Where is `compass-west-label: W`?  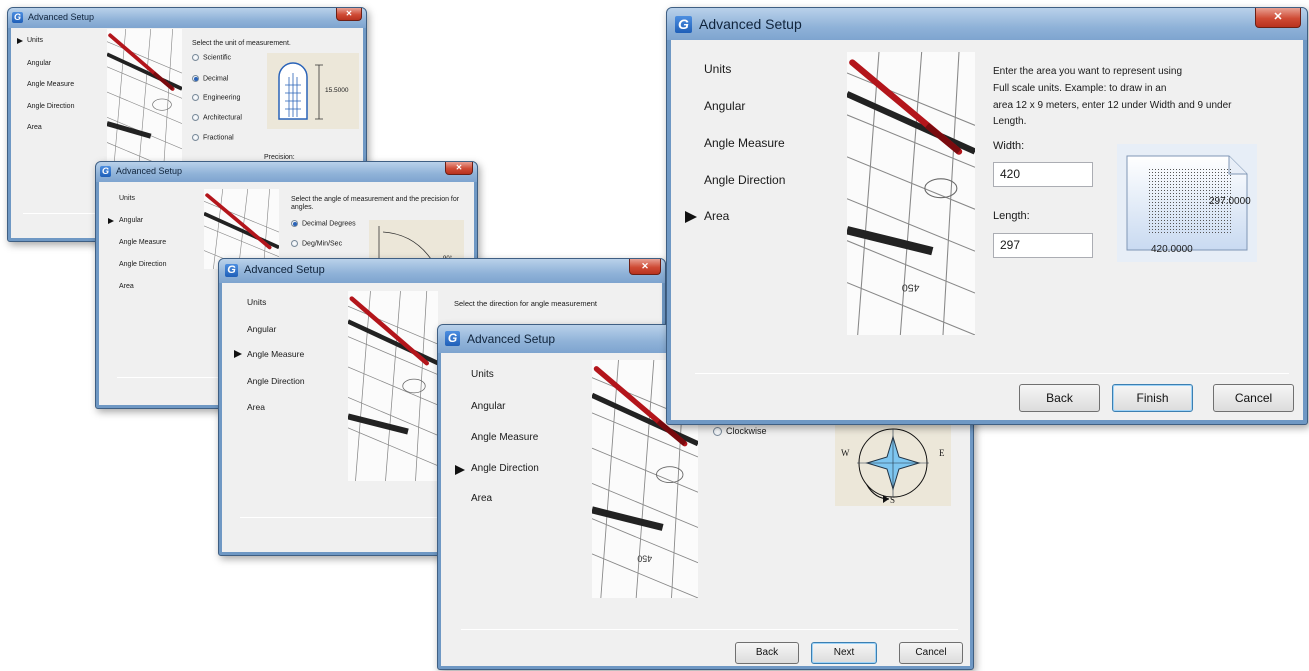 compass-west-label: W is located at coordinates (845, 453).